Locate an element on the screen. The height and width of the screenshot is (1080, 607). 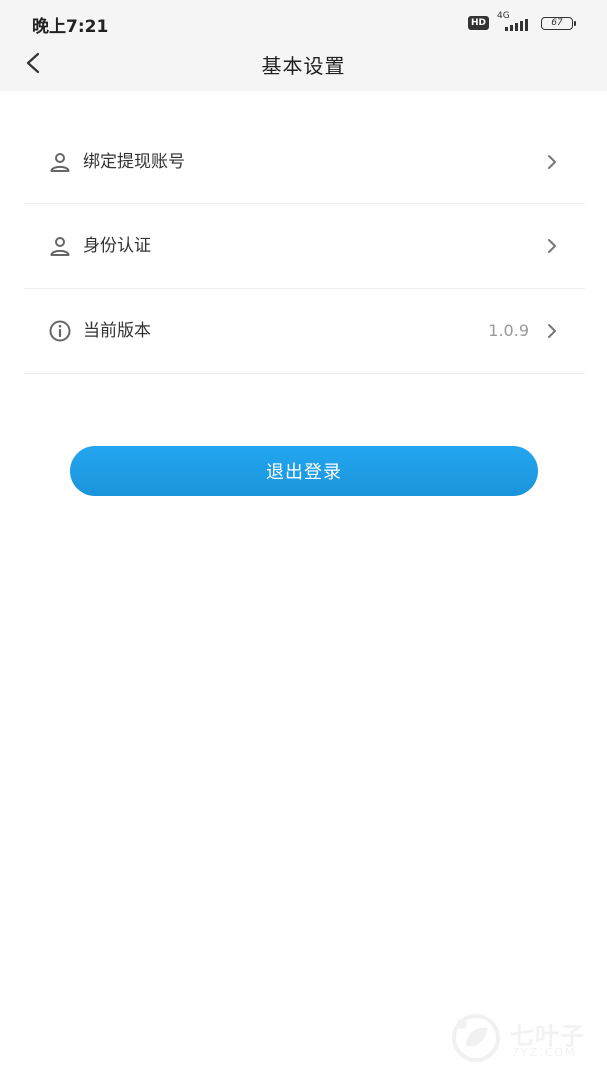
nav-bar: 基本设置 is located at coordinates (303, 67).